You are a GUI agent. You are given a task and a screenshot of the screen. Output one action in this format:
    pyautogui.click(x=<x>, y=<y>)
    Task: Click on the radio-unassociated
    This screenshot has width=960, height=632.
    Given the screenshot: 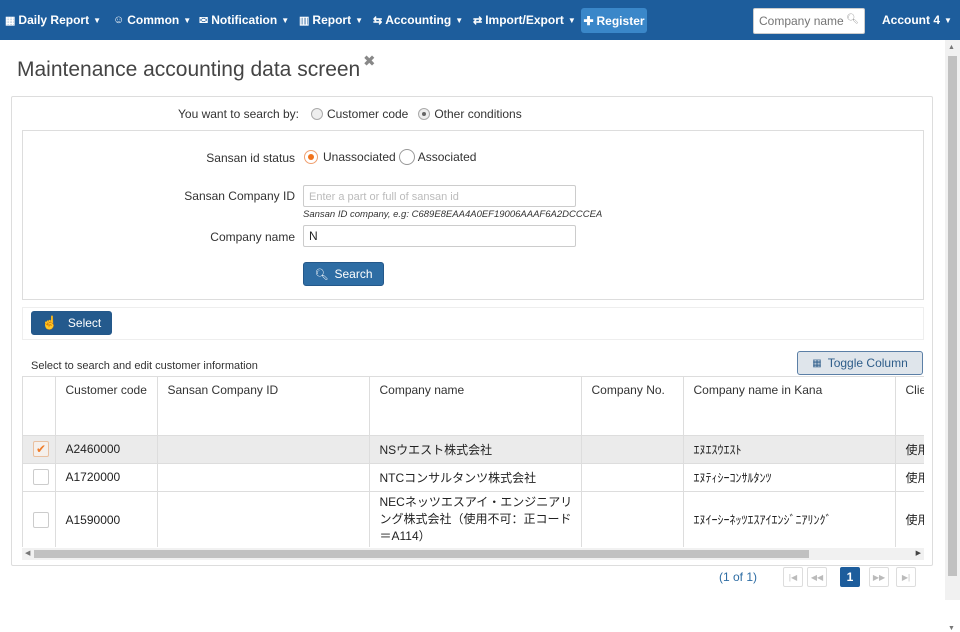 What is the action you would take?
    pyautogui.click(x=311, y=157)
    